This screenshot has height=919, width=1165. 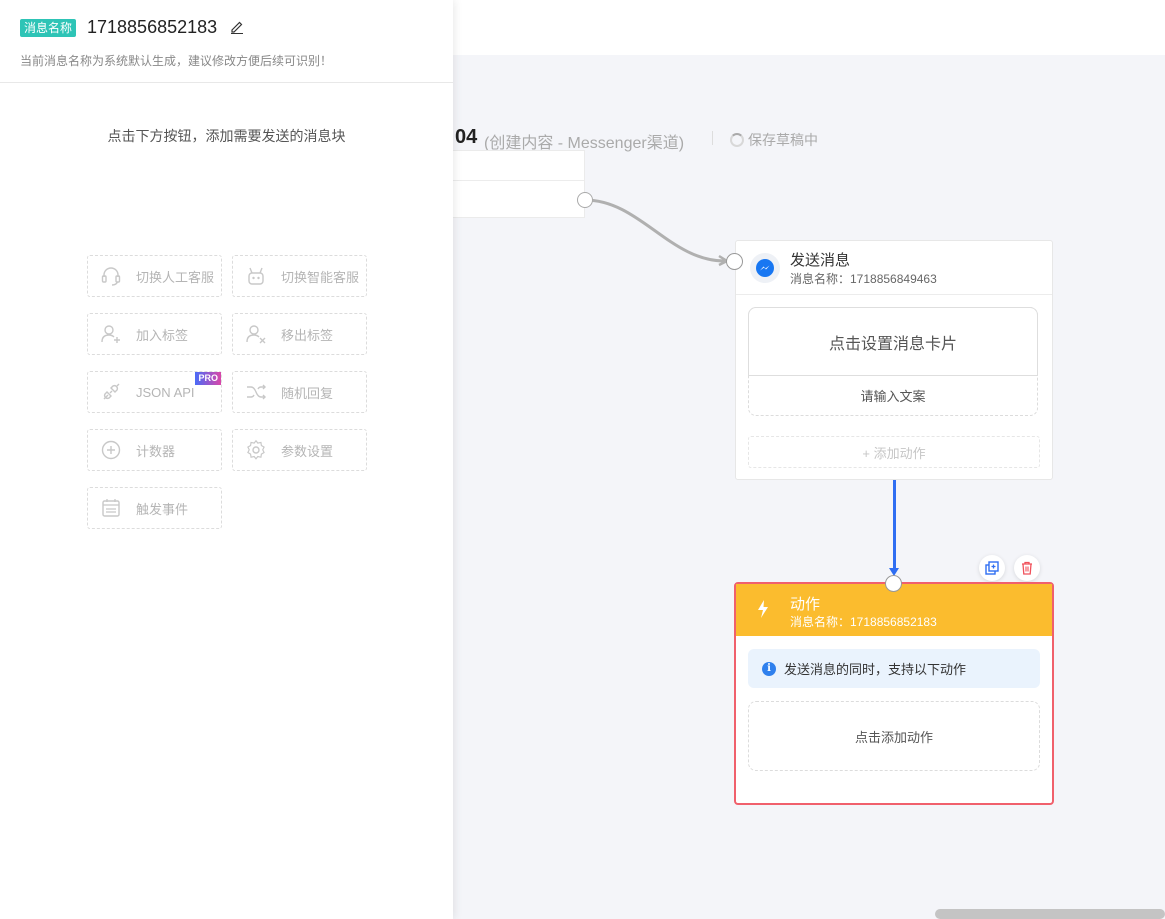 What do you see at coordinates (48, 28) in the screenshot?
I see `message-name-tag: 消息名称` at bounding box center [48, 28].